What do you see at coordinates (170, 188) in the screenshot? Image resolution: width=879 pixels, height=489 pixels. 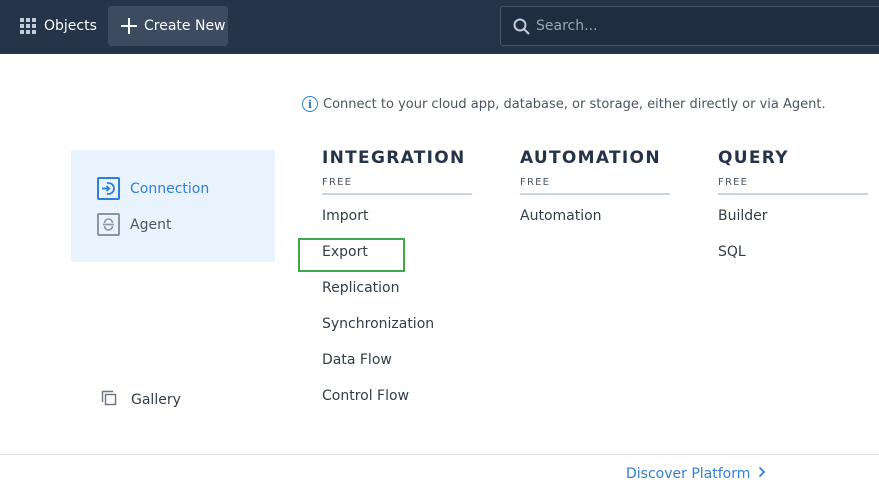 I see `connection-label: Connection` at bounding box center [170, 188].